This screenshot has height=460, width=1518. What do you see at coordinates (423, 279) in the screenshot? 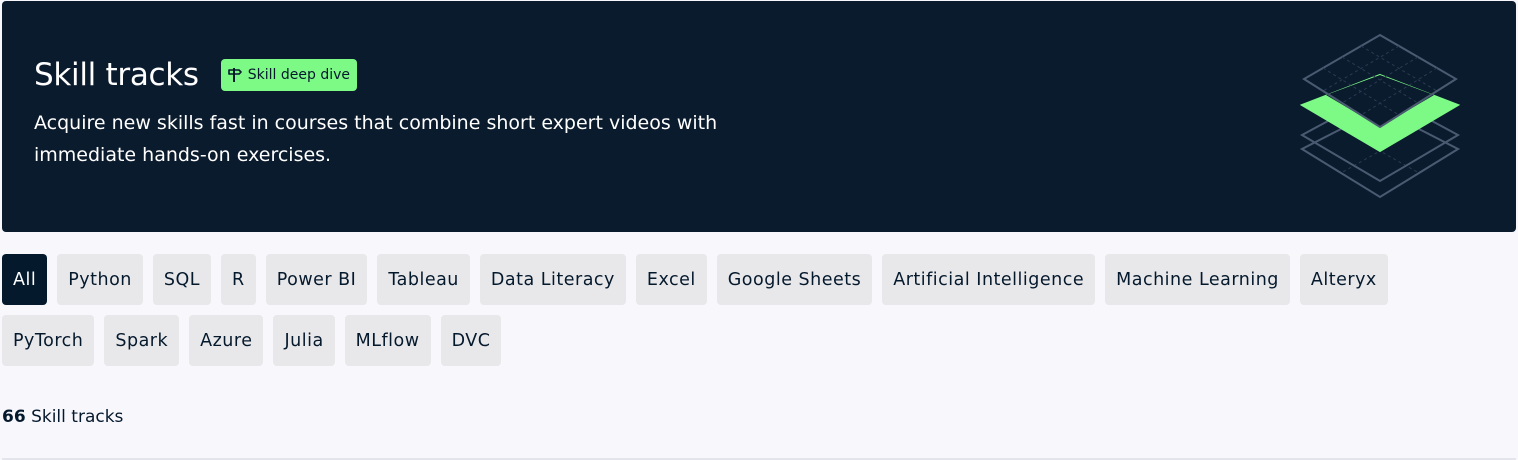
I see `filter-chip-tableau: Tableau` at bounding box center [423, 279].